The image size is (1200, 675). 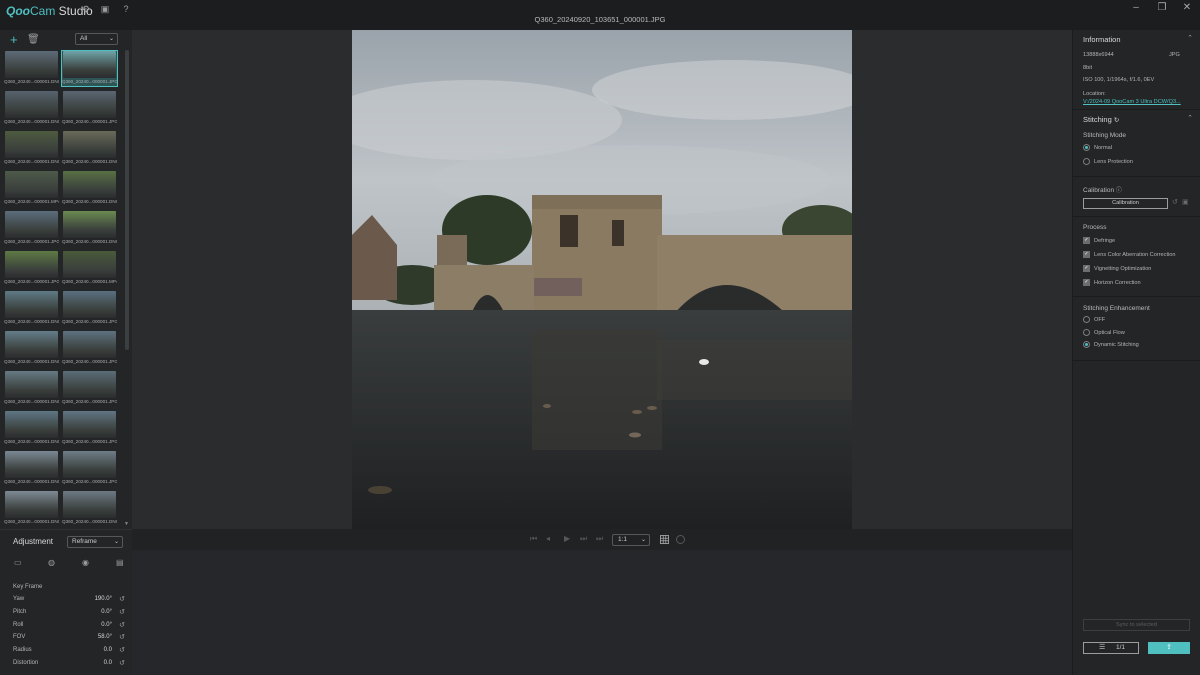 What do you see at coordinates (1086, 282) in the screenshot?
I see `checkbox-icon: ✓` at bounding box center [1086, 282].